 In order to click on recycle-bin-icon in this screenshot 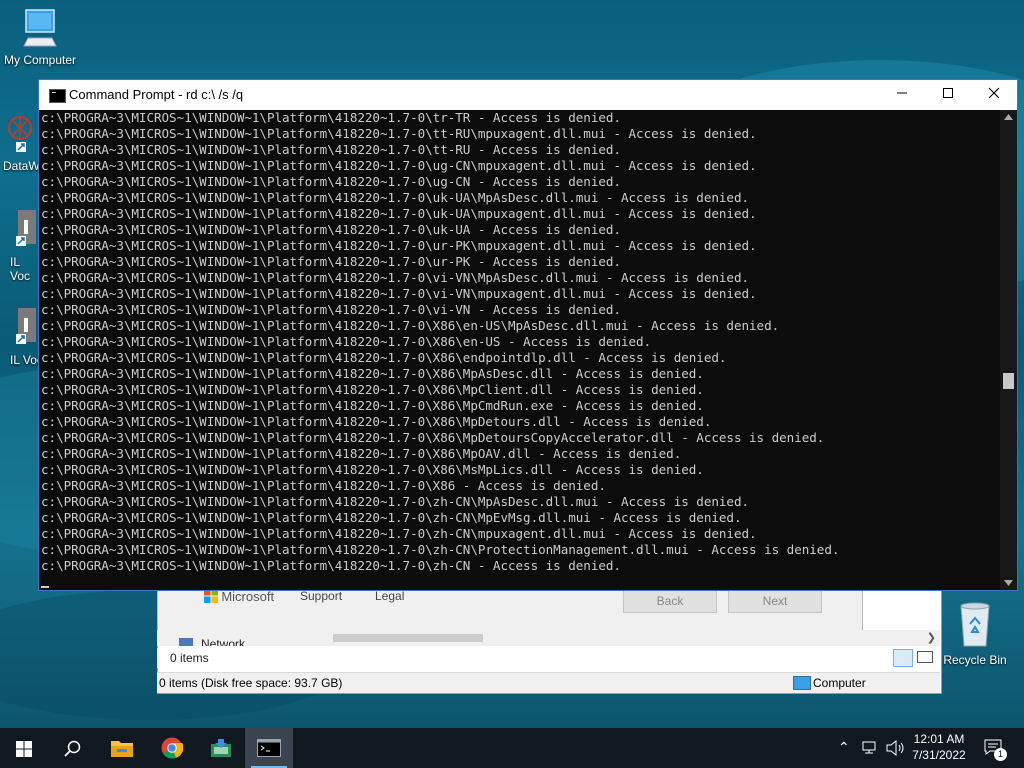, I will do `click(975, 624)`.